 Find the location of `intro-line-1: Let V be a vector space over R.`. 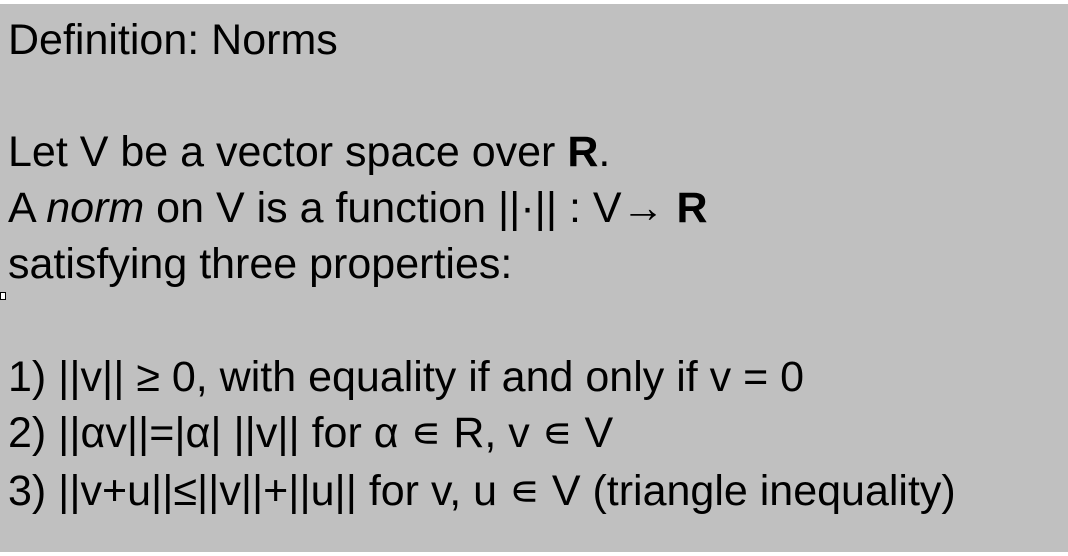

intro-line-1: Let V be a vector space over R. is located at coordinates (309, 152).